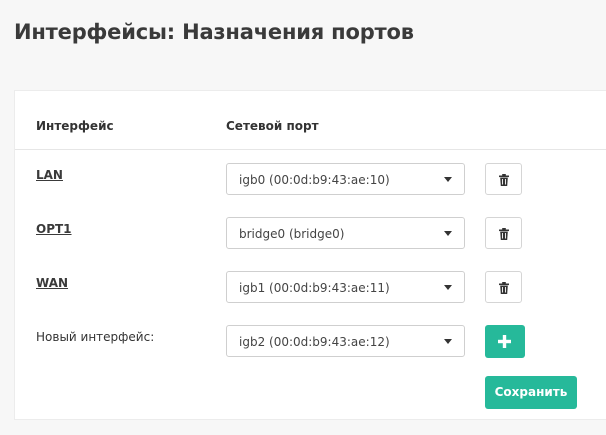 The height and width of the screenshot is (435, 606). What do you see at coordinates (54, 229) in the screenshot?
I see `interface-link-opt1: OPT1` at bounding box center [54, 229].